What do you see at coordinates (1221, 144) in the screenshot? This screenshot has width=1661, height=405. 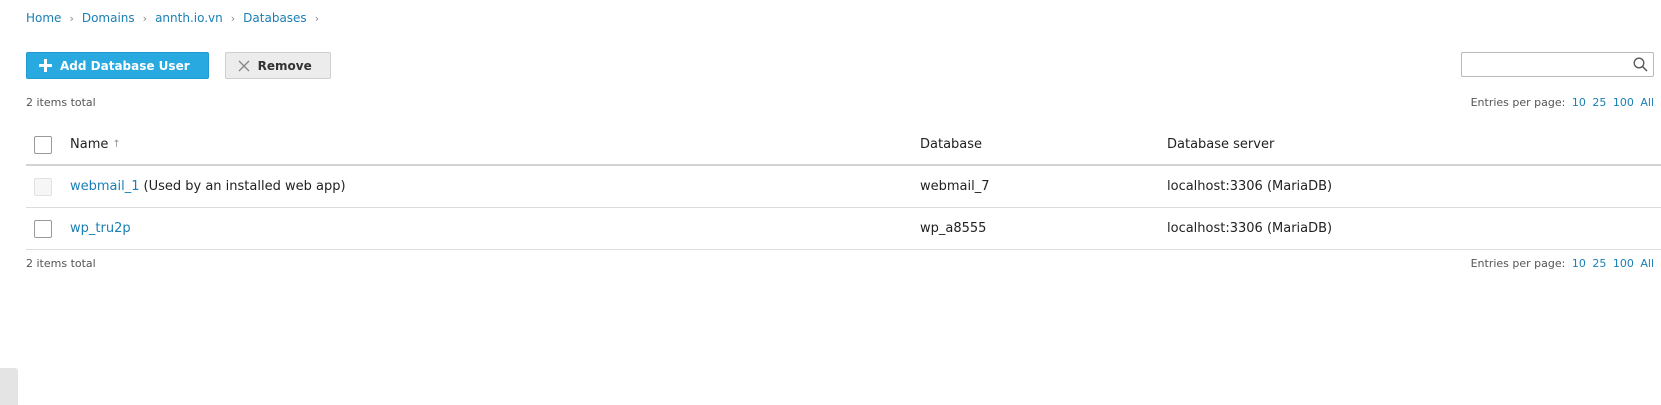 I see `column-database-server: Database server` at bounding box center [1221, 144].